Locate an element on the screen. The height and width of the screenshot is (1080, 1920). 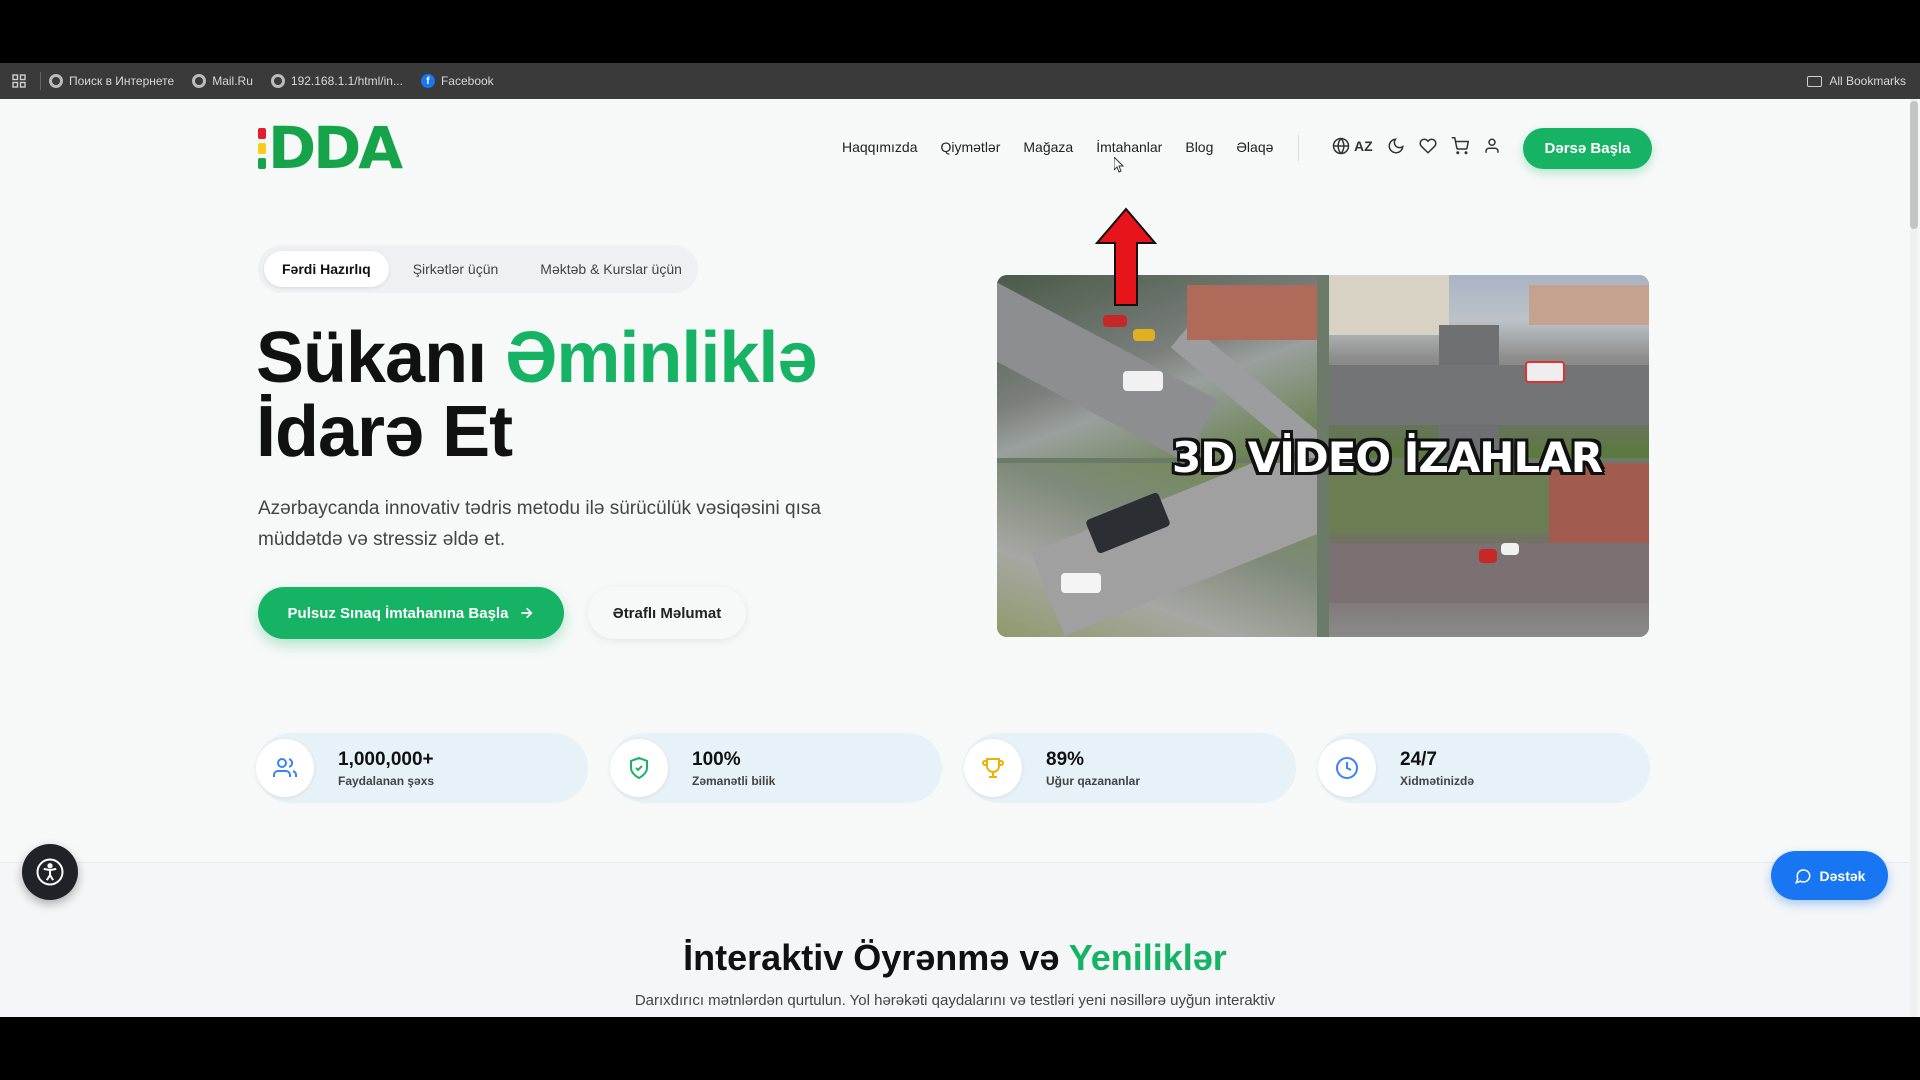
user-icon is located at coordinates (1491, 145).